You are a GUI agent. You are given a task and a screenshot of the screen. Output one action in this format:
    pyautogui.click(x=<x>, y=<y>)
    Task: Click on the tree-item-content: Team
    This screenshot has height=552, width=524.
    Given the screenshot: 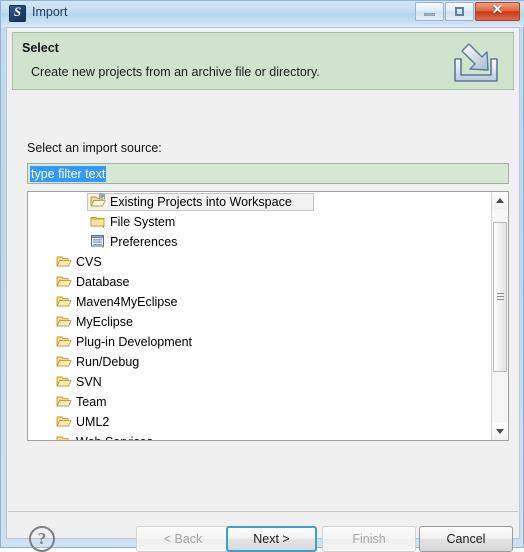 What is the action you would take?
    pyautogui.click(x=81, y=401)
    